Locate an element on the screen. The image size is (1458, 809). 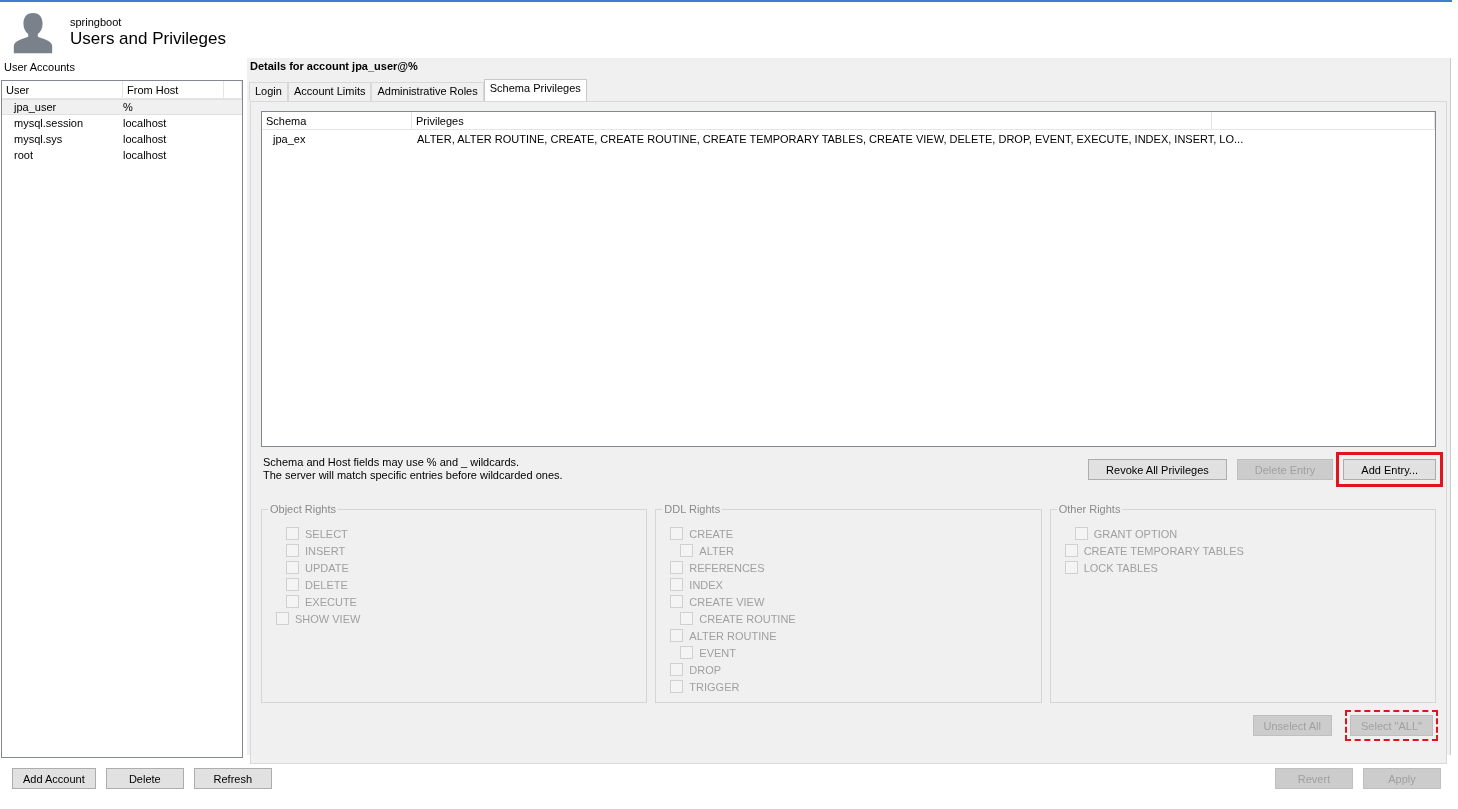
details-title: Details for account jpa_user@% is located at coordinates (334, 66).